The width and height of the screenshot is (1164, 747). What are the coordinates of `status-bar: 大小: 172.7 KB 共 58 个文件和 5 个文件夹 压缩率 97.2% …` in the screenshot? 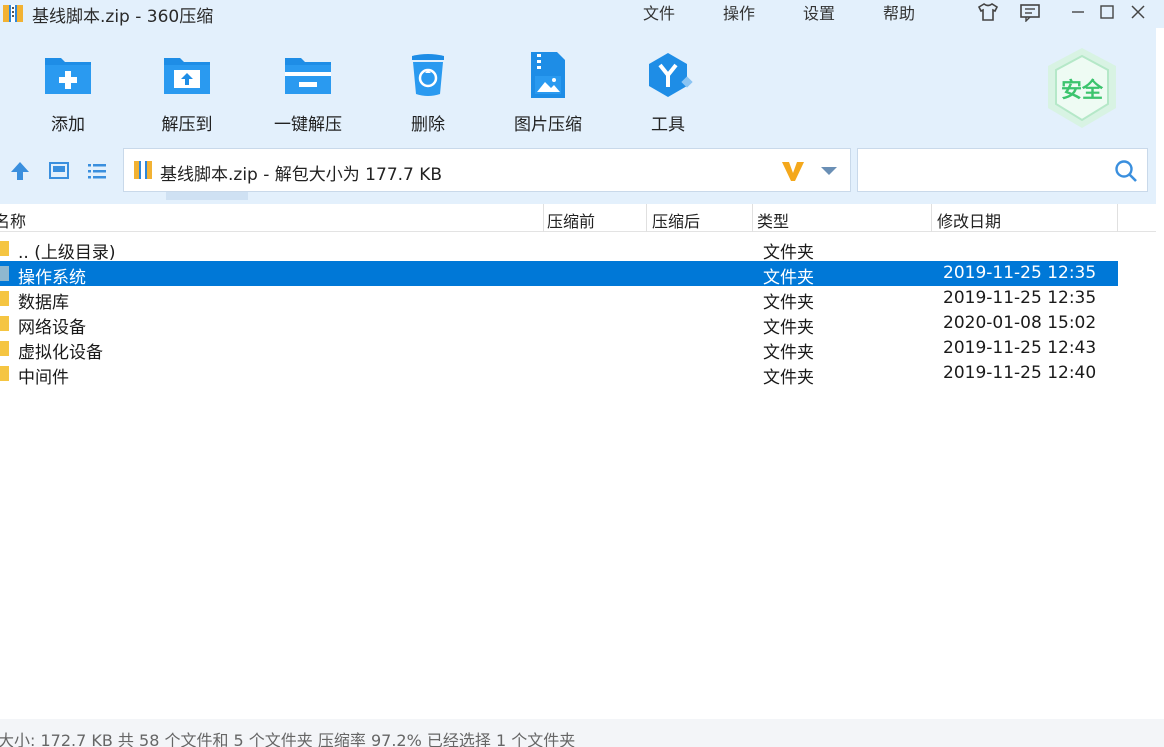 It's located at (582, 733).